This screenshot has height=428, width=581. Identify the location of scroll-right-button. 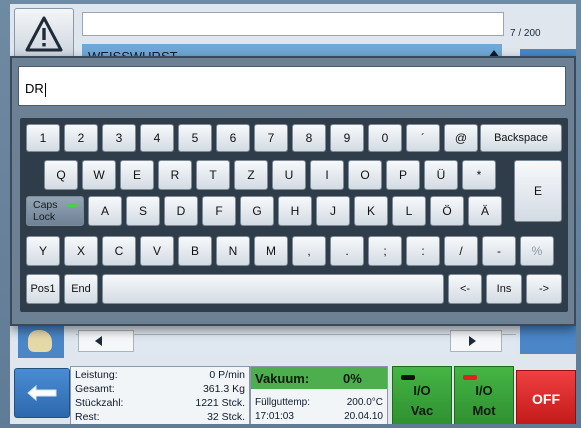
(476, 341).